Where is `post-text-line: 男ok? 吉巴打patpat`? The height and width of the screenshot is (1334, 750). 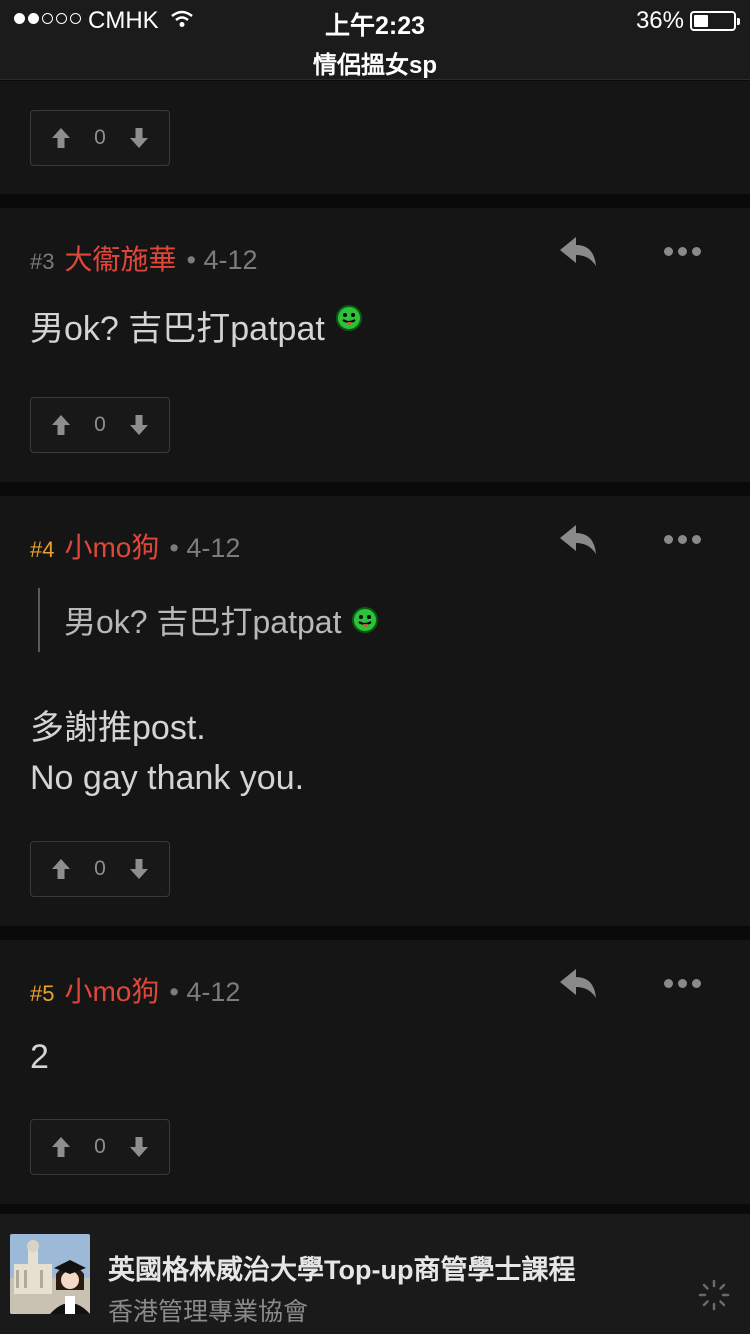
post-text-line: 男ok? 吉巴打patpat is located at coordinates (177, 329).